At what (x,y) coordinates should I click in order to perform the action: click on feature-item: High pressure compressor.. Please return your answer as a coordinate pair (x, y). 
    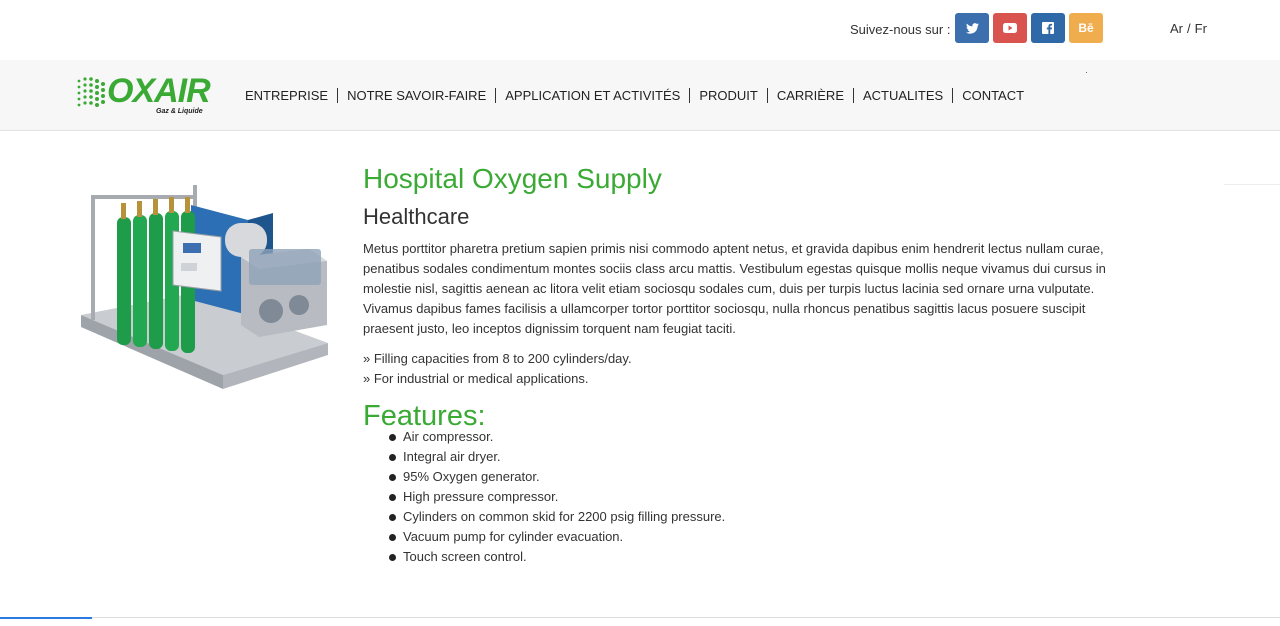
    Looking at the image, I should click on (748, 497).